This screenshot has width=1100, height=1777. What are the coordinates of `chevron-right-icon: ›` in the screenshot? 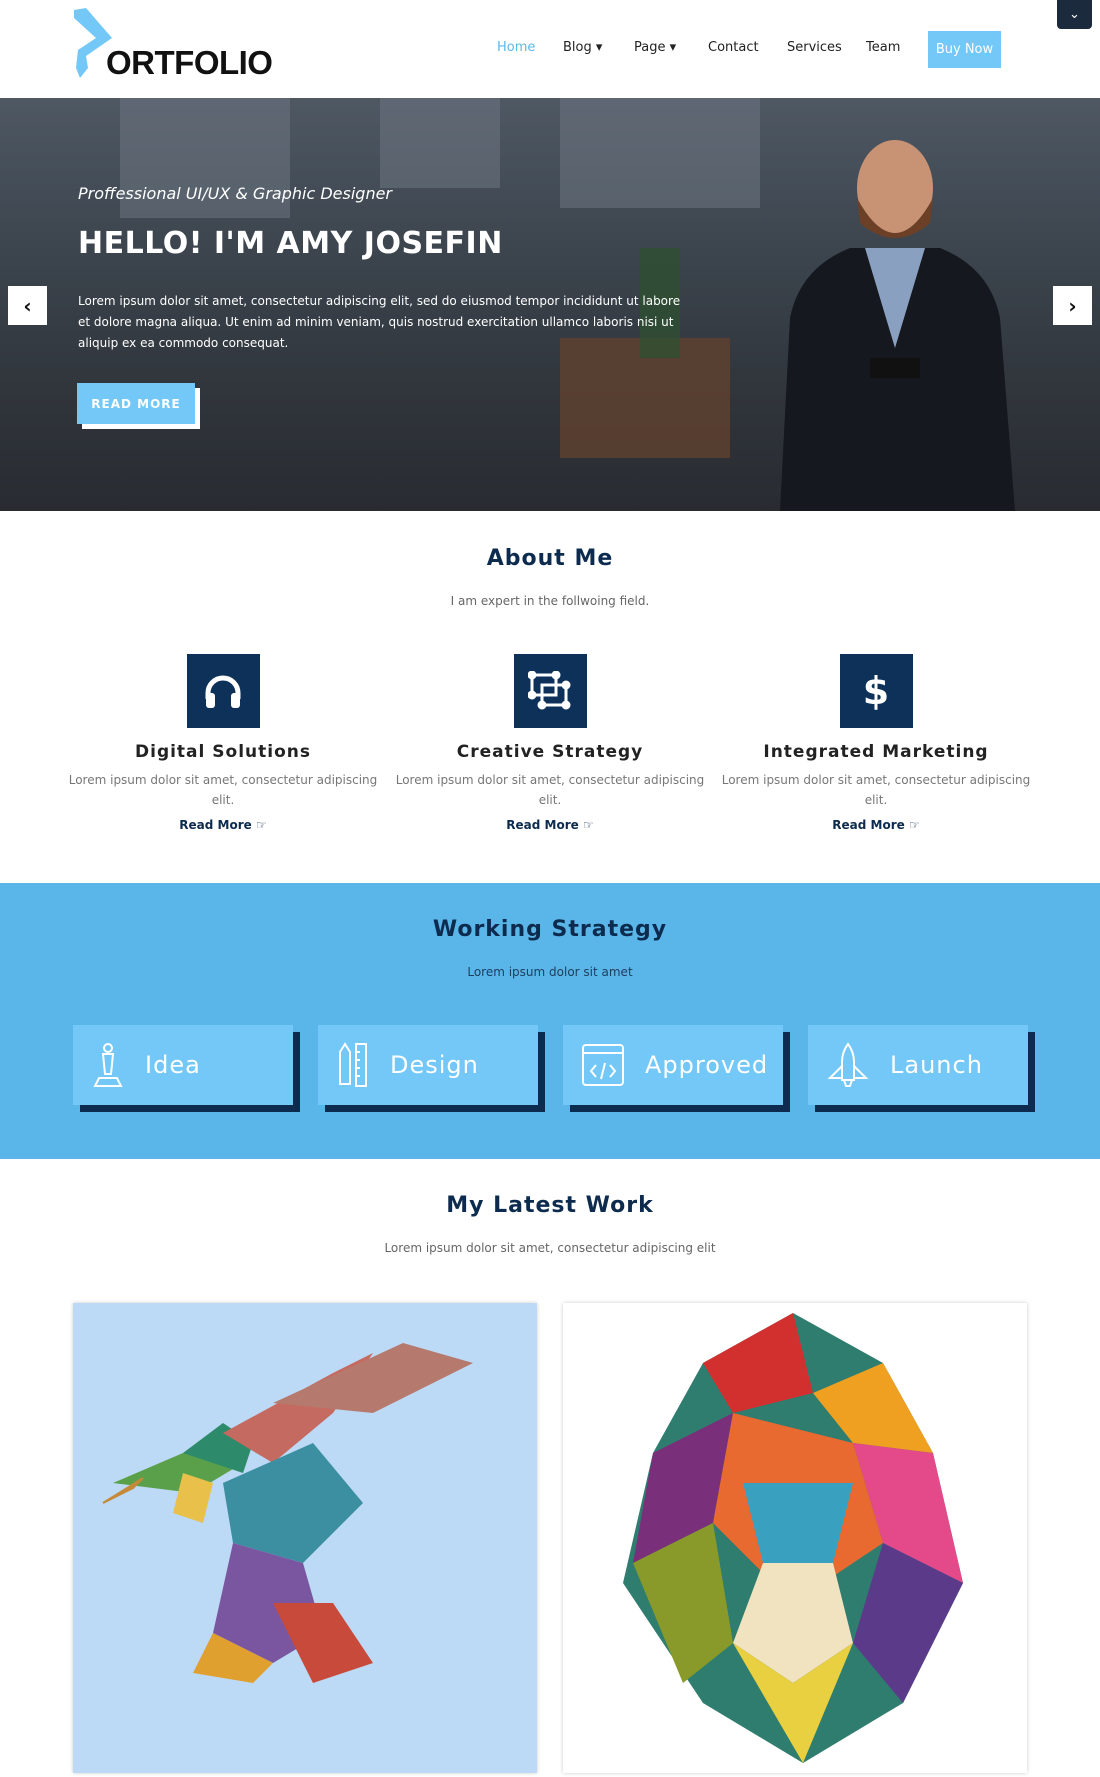 It's located at (1072, 305).